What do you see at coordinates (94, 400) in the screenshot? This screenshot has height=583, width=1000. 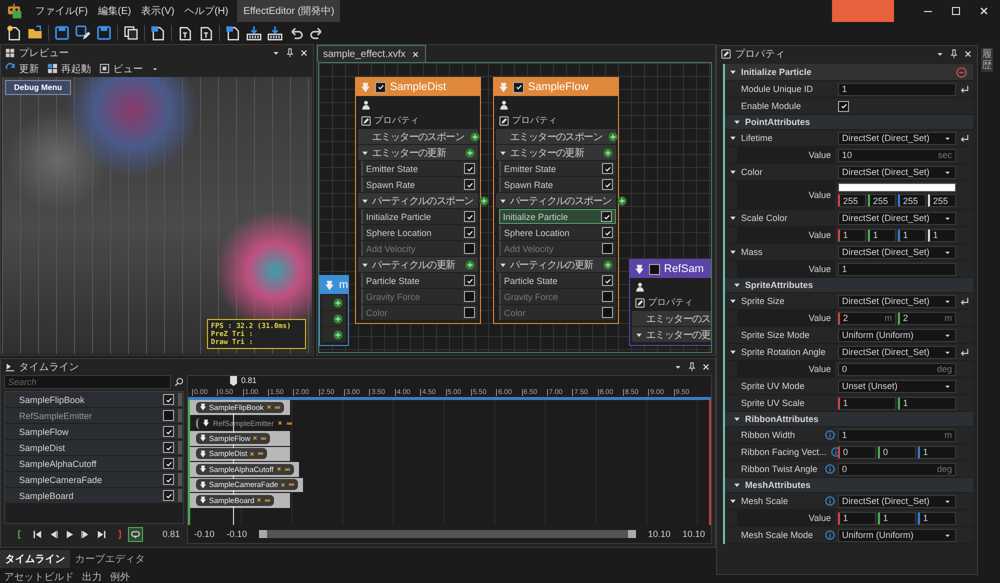 I see `track-row: SampleFlipBook` at bounding box center [94, 400].